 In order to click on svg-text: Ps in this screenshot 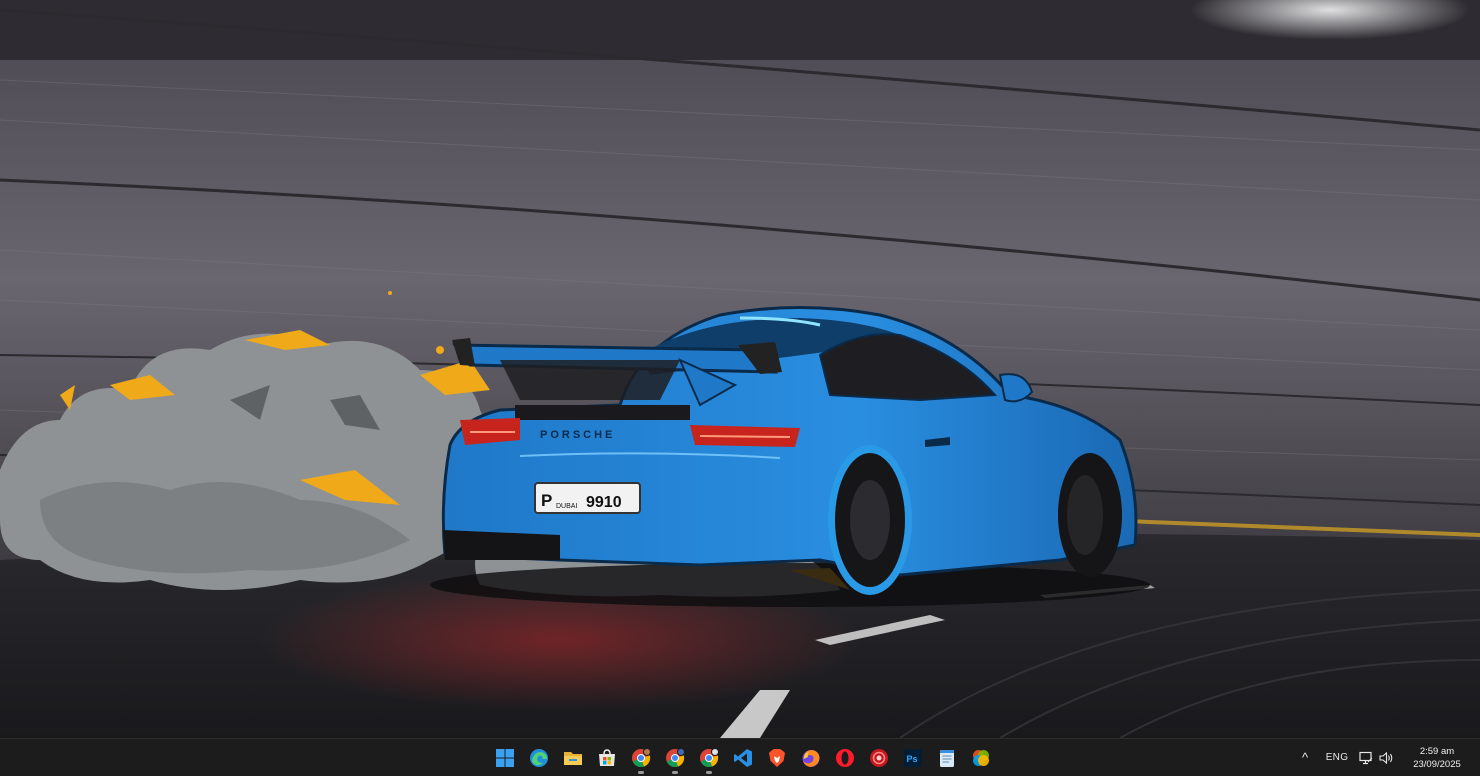, I will do `click(912, 759)`.